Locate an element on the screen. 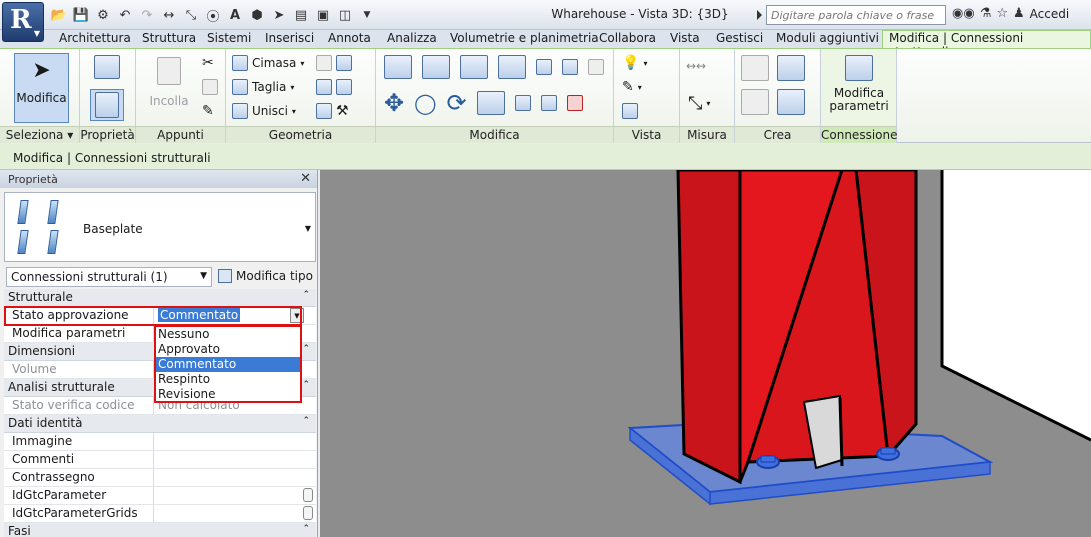 The height and width of the screenshot is (537, 1091). row-contrassegno: Contrassegno is located at coordinates (160, 478).